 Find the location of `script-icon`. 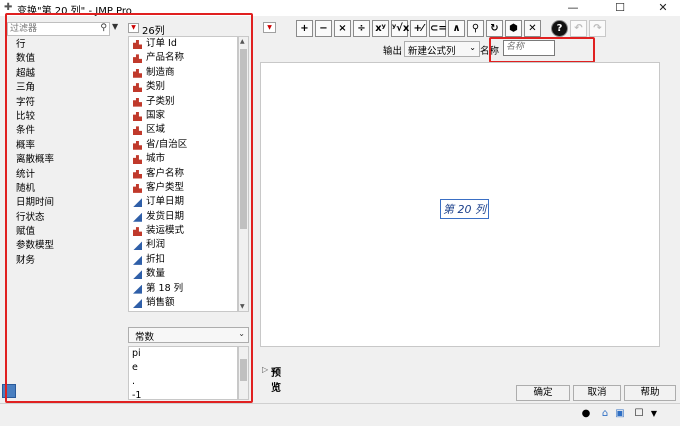

script-icon is located at coordinates (9, 391).